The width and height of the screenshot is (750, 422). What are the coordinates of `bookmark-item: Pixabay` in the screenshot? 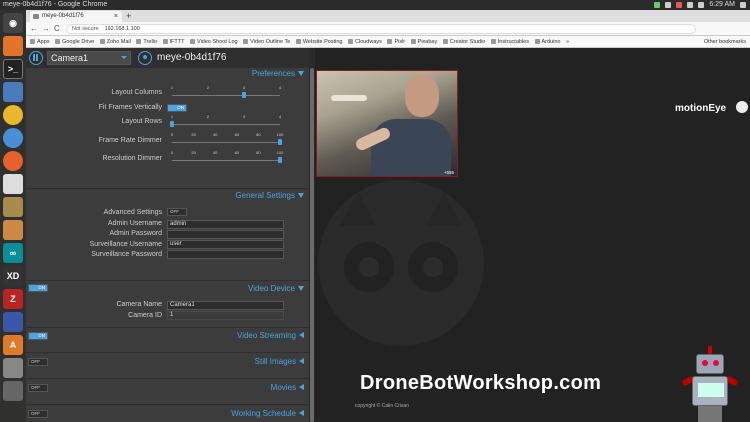 It's located at (424, 41).